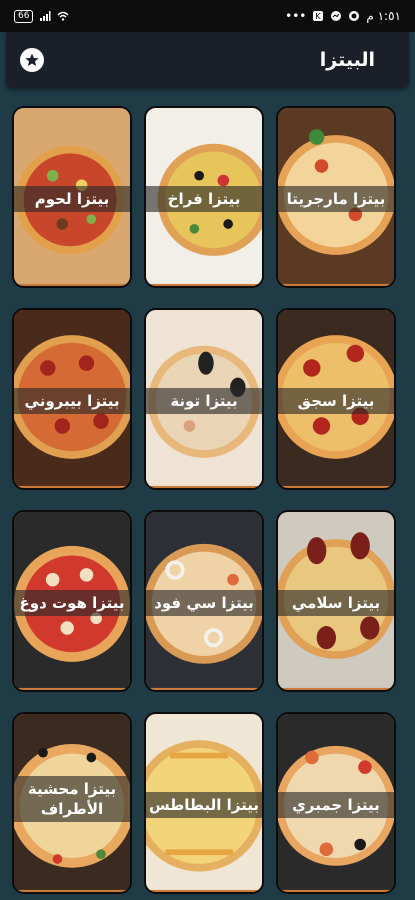 The image size is (415, 900). I want to click on pizza-card-sausage: بيتزا سجق, so click(336, 399).